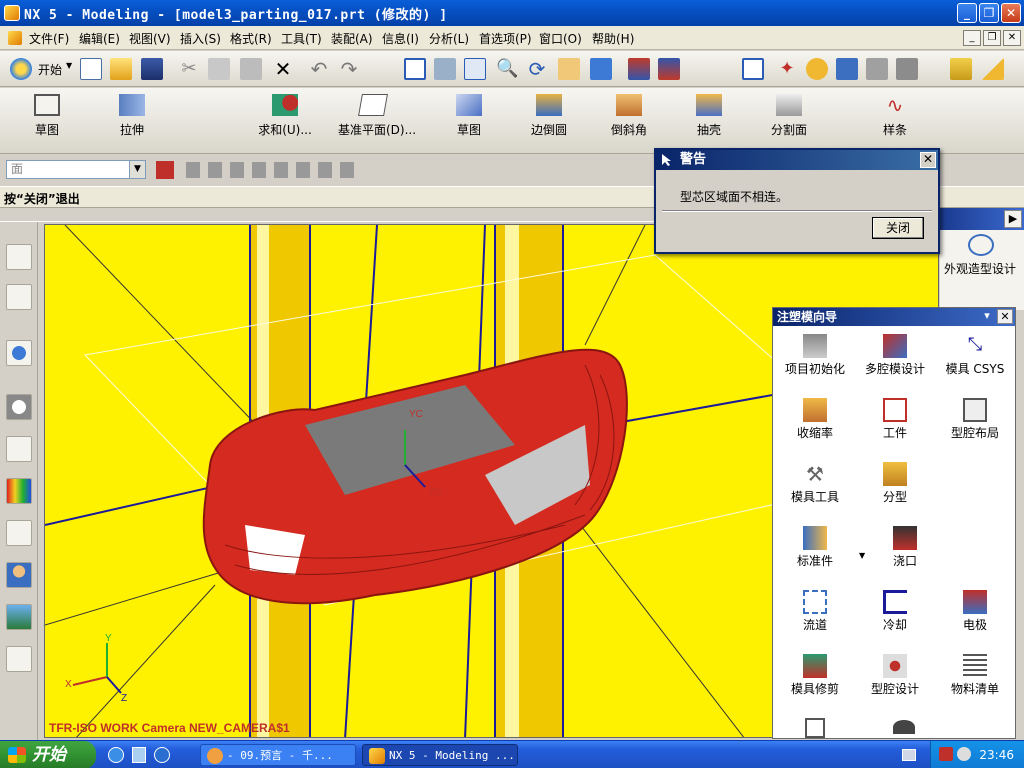 This screenshot has width=1024, height=768. I want to click on angle-icon, so click(993, 69).